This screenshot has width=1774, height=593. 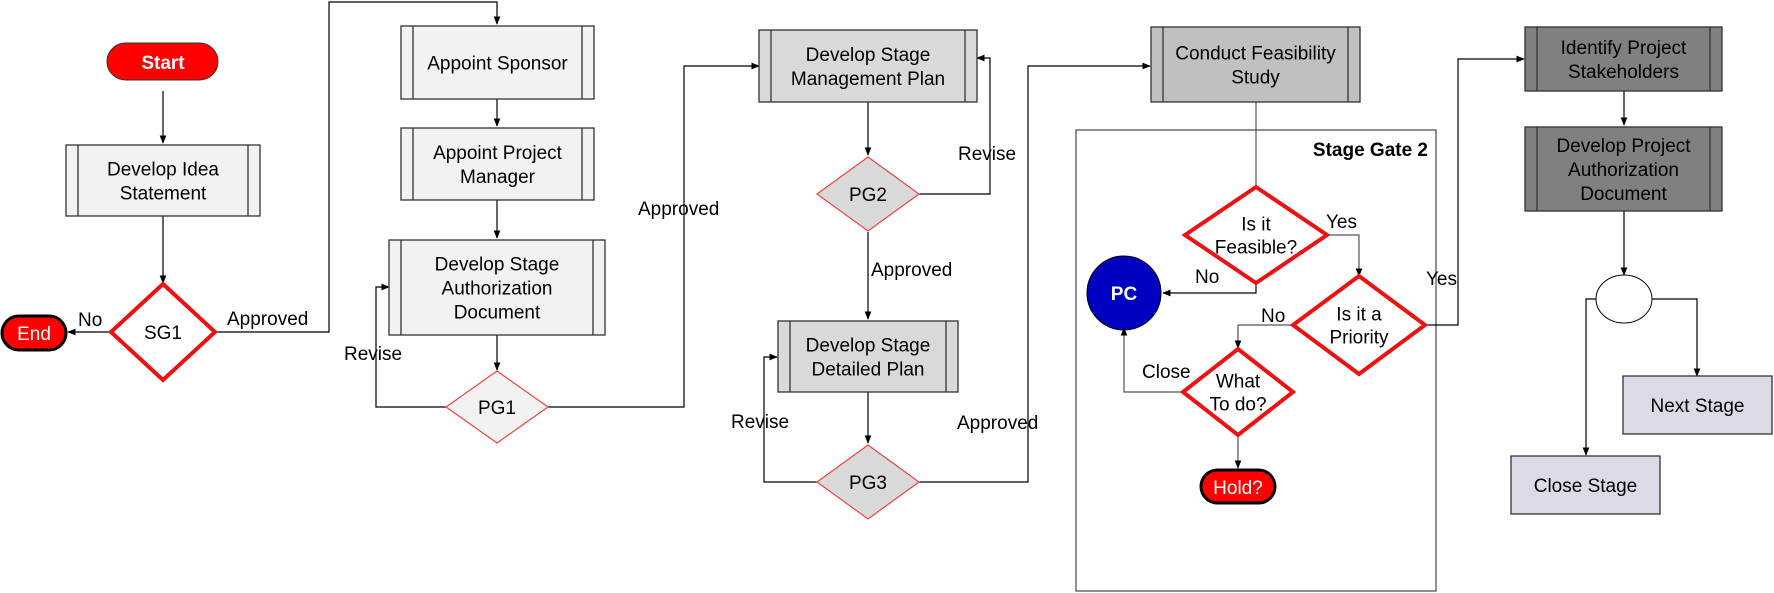 I want to click on node-text-line: Stakeholders, so click(x=1623, y=72).